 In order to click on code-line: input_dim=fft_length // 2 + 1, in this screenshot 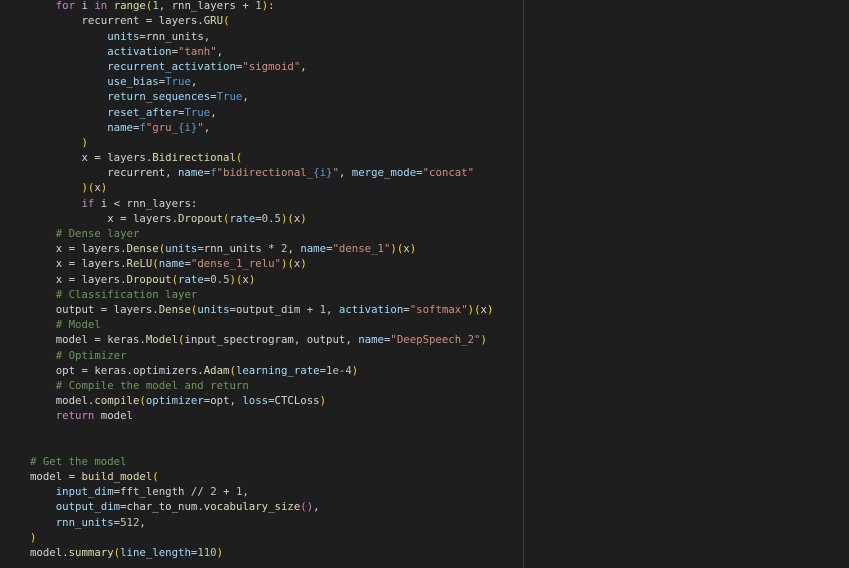, I will do `click(261, 491)`.